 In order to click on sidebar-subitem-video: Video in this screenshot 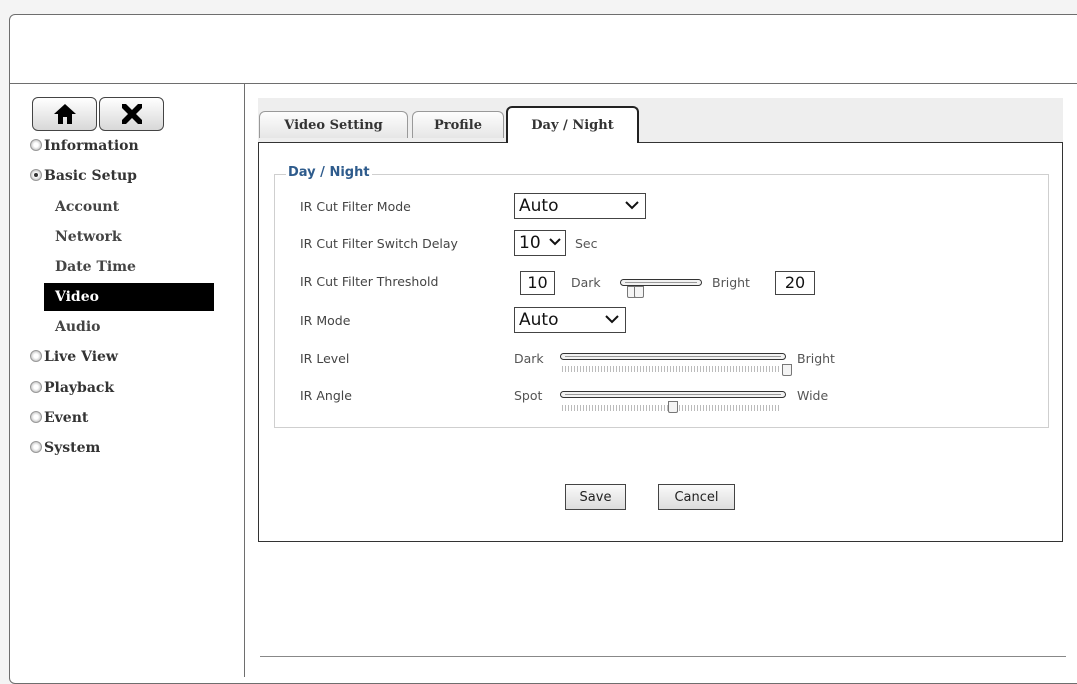, I will do `click(129, 297)`.